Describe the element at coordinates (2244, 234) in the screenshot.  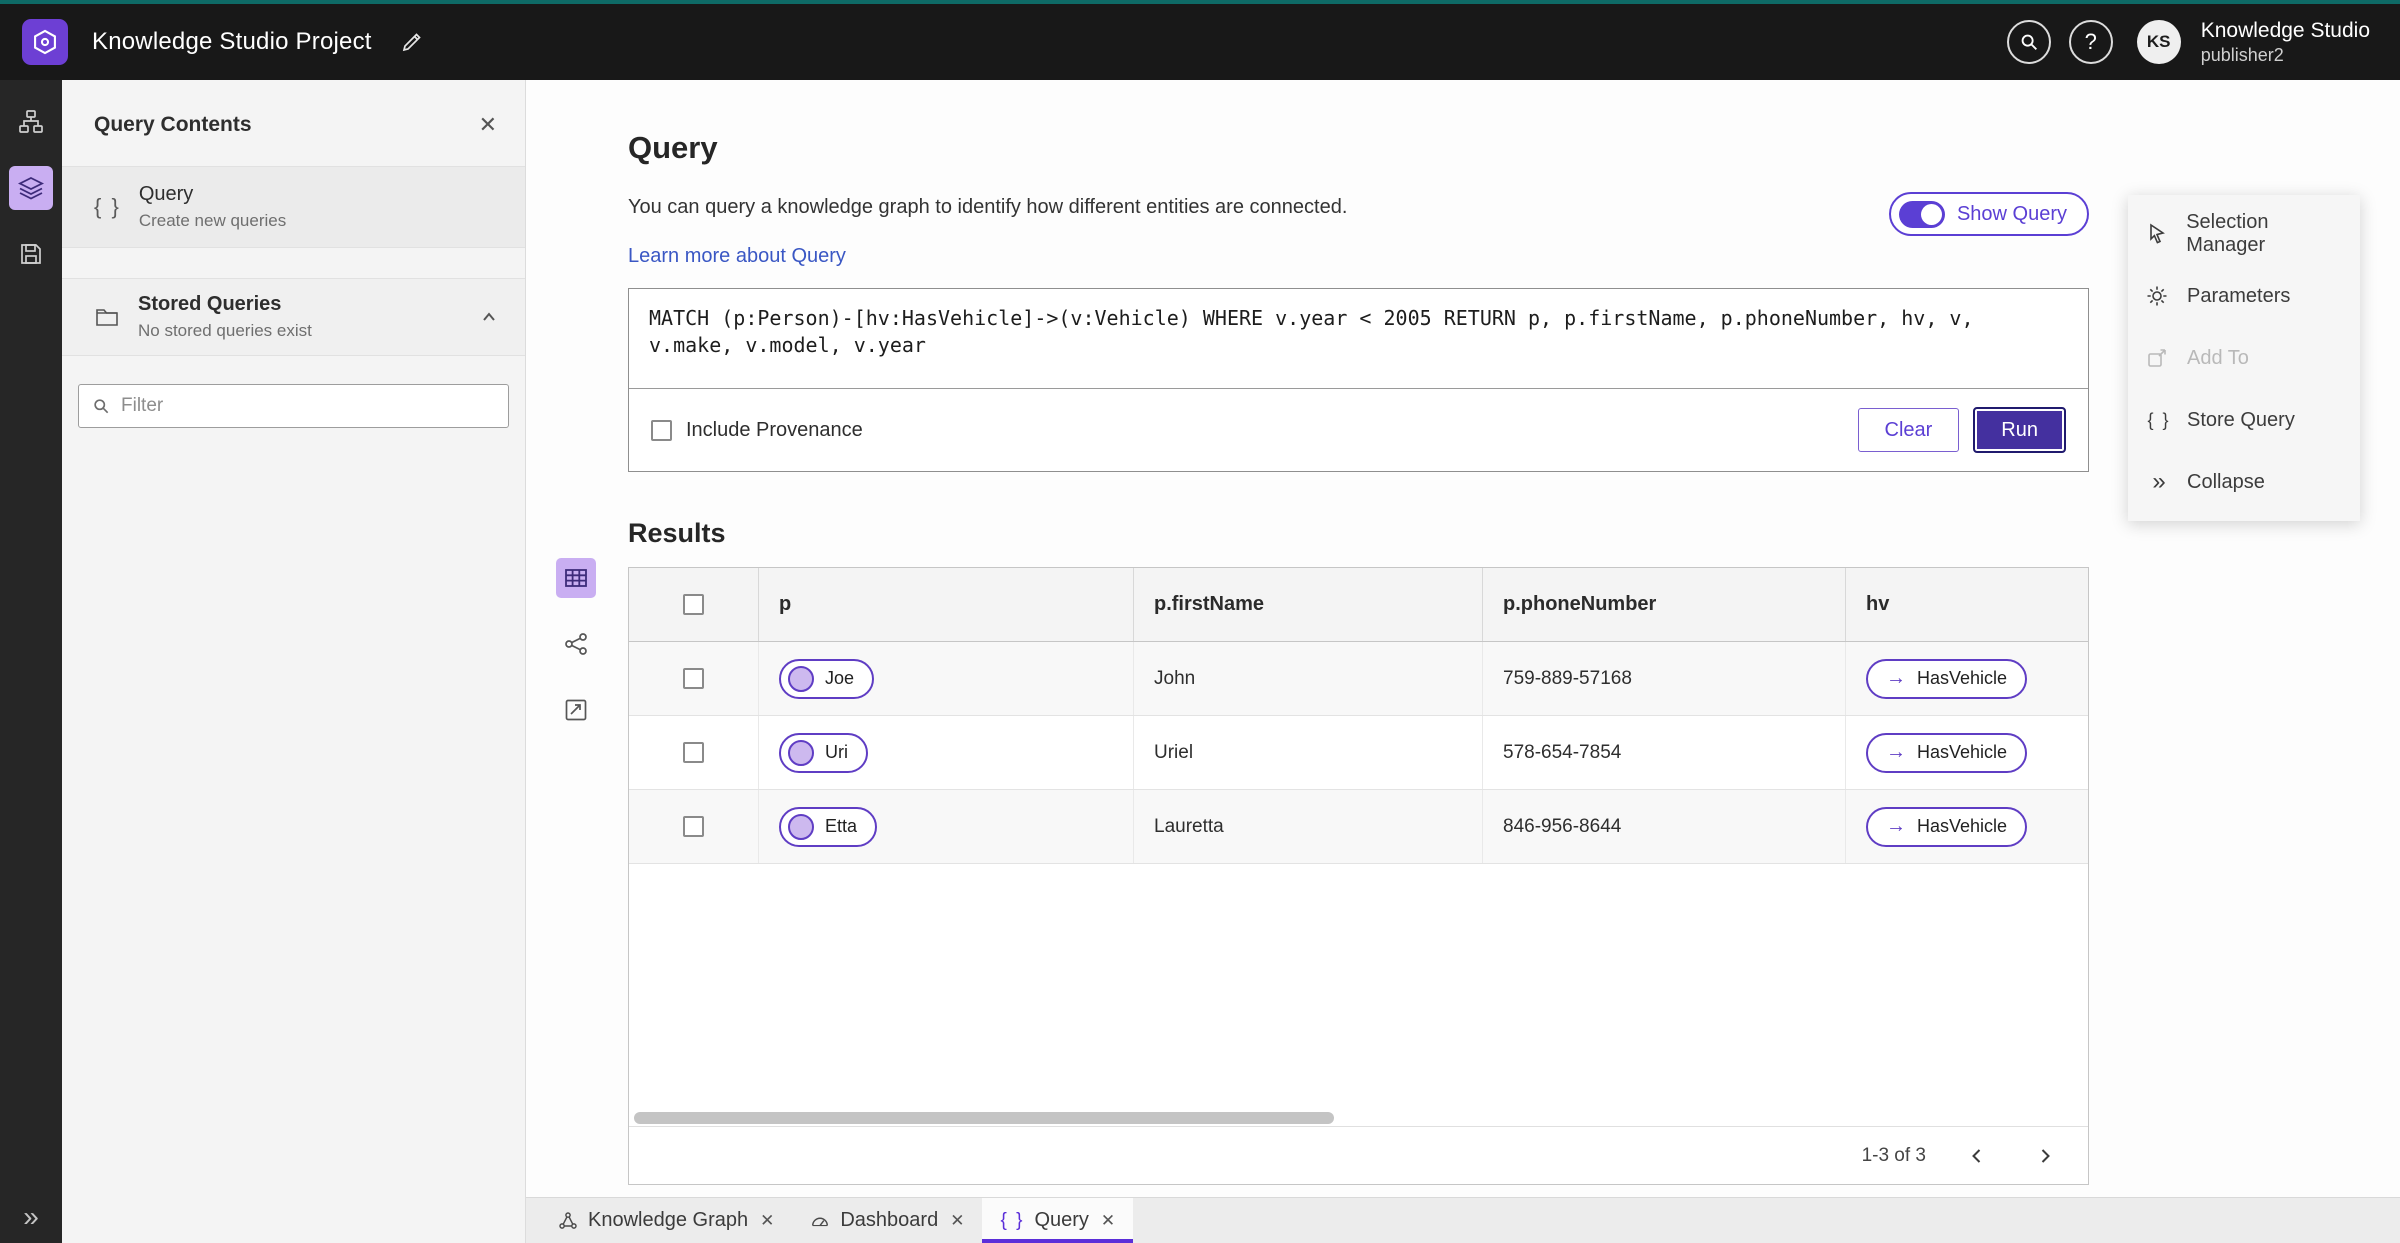
I see `selection-manager-item: Selection Manager` at that location.